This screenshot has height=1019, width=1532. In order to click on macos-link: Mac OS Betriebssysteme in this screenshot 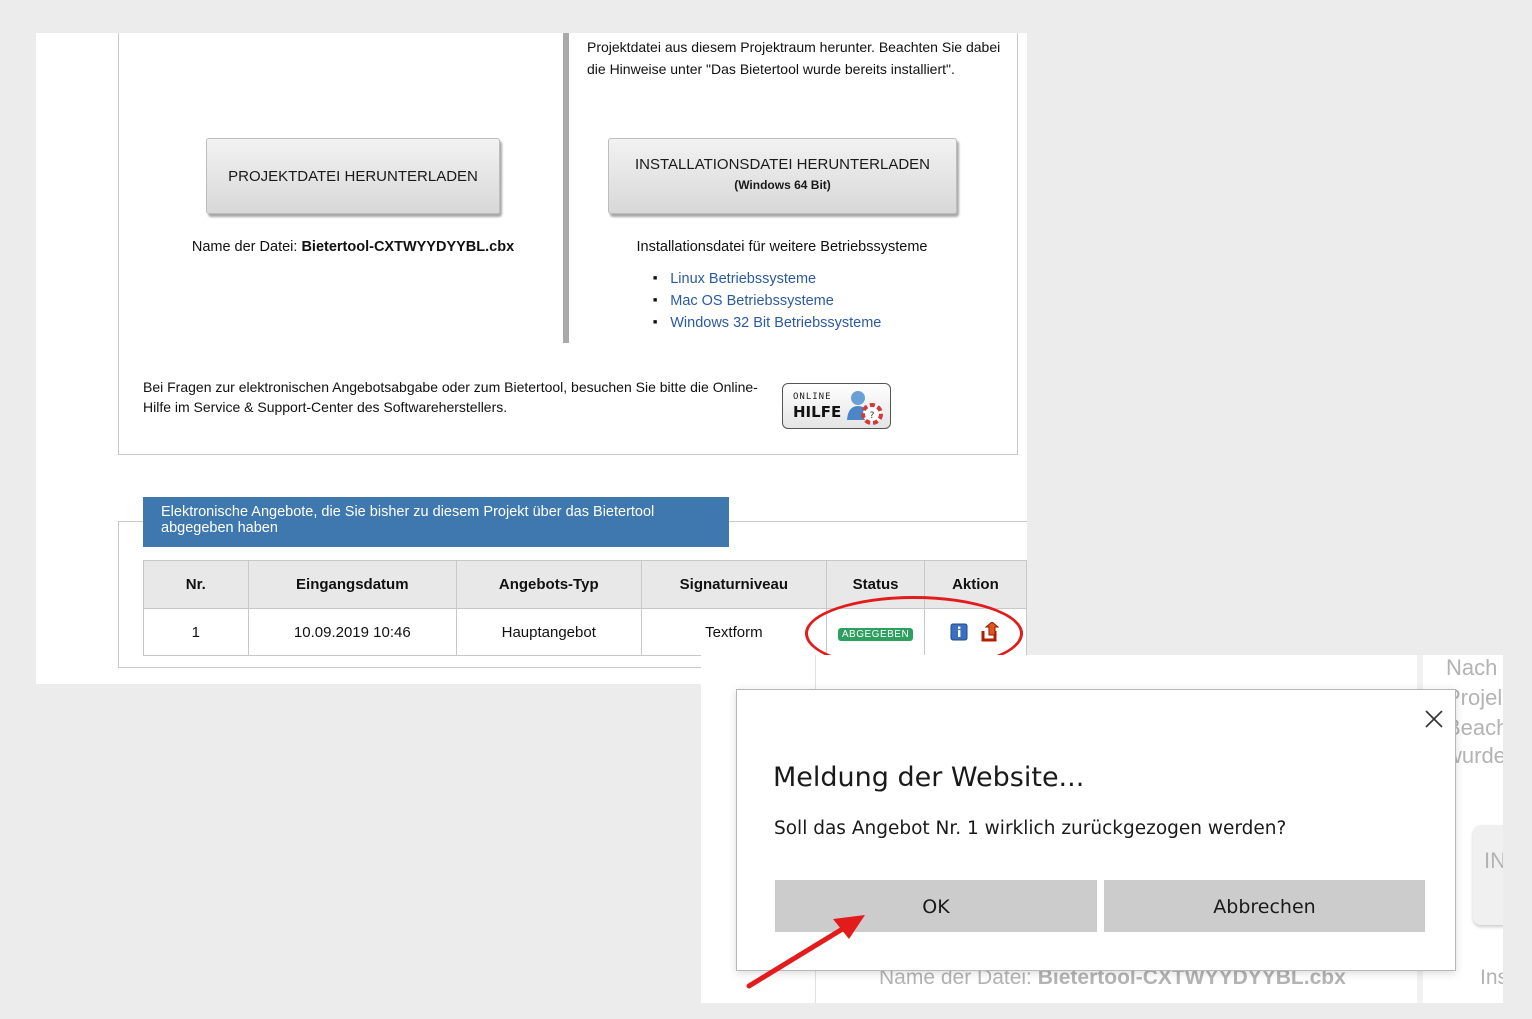, I will do `click(752, 301)`.